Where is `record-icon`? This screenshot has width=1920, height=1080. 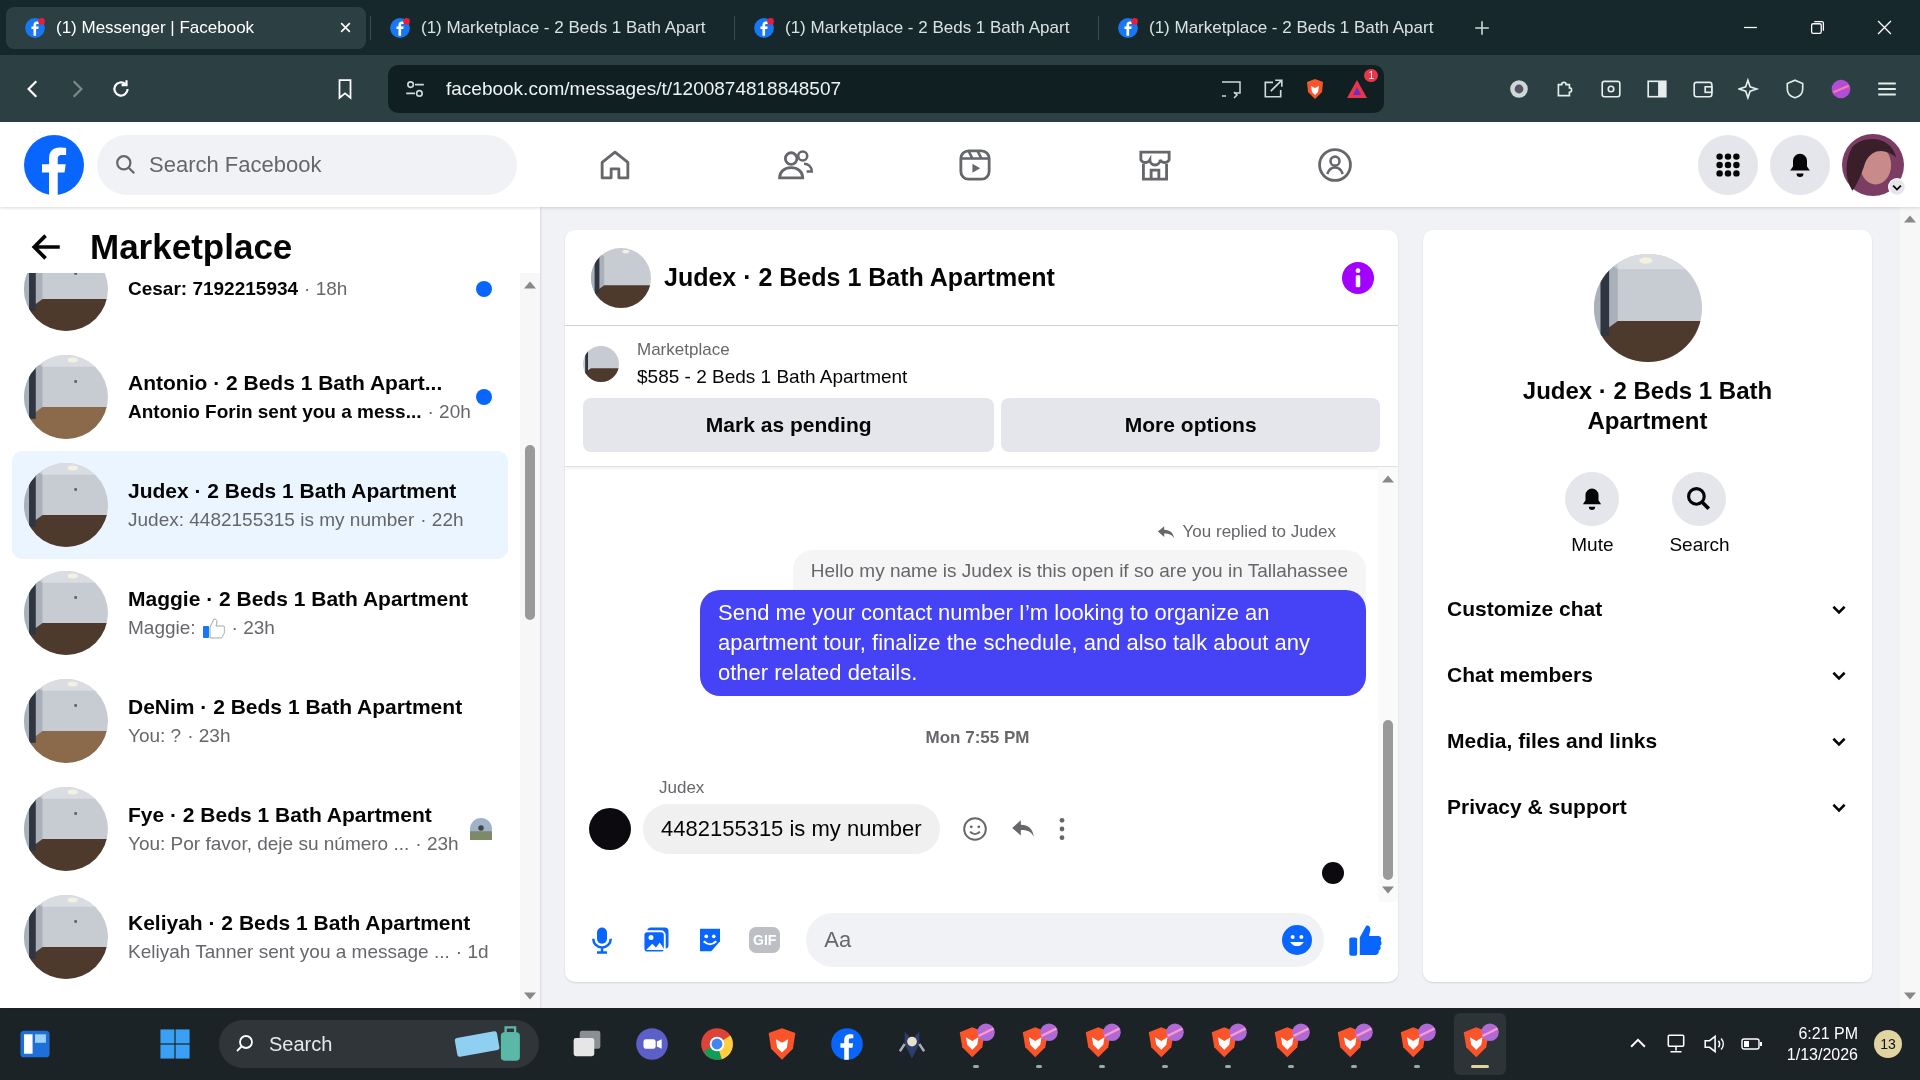
record-icon is located at coordinates (1519, 88).